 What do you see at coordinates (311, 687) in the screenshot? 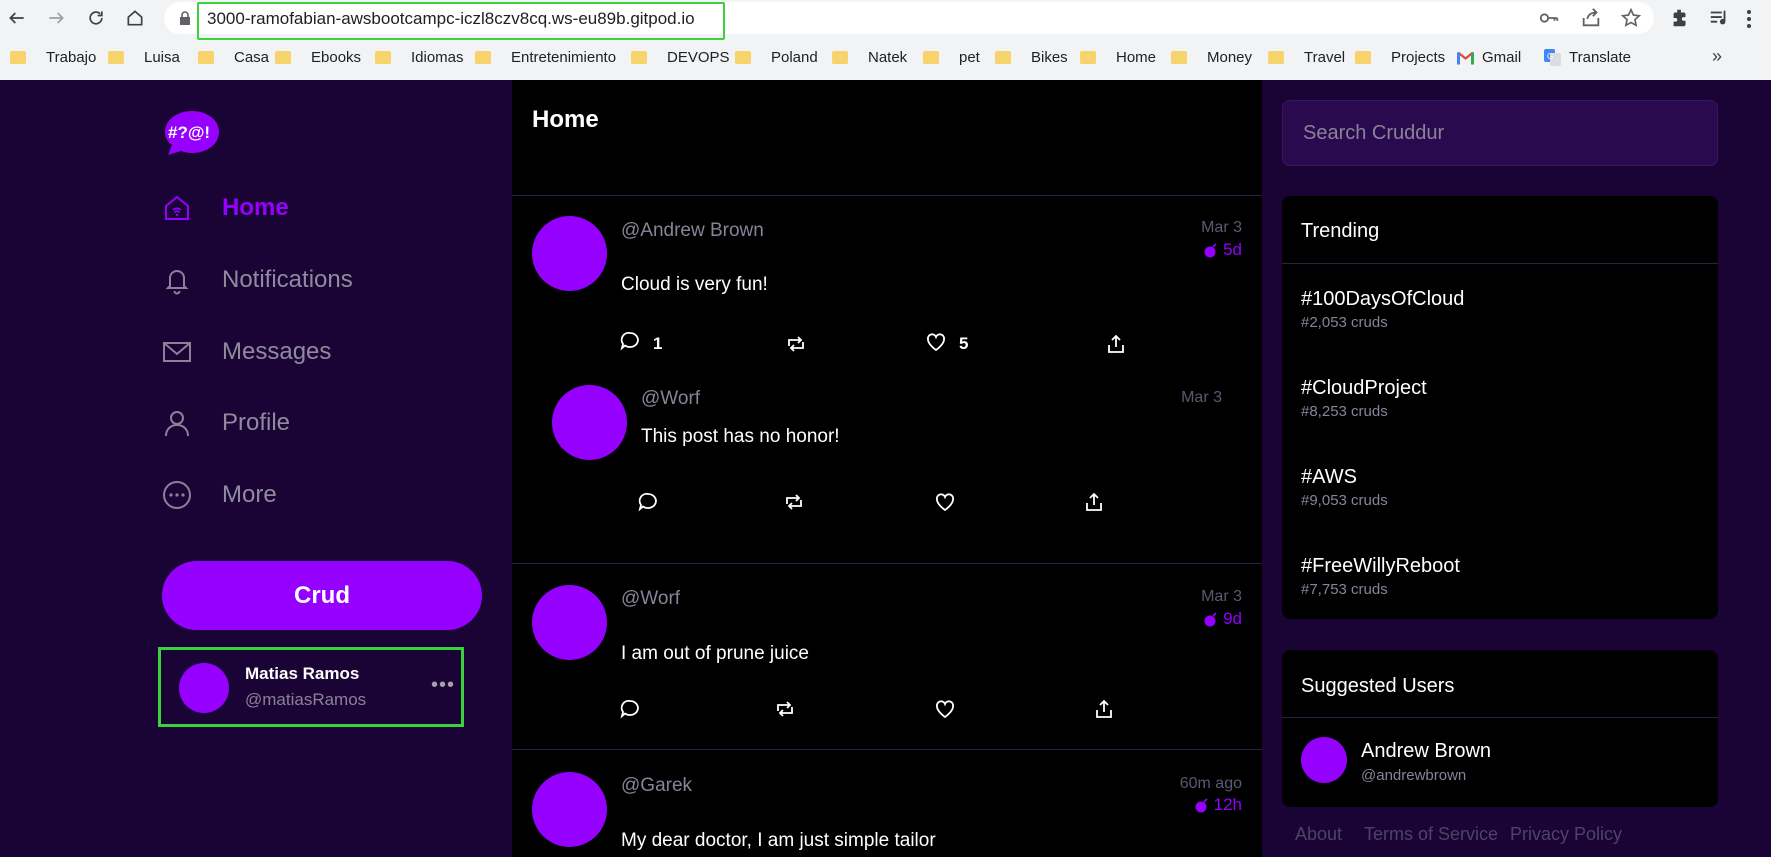
I see `profile-card: Matias Ramos @matiasRamos •••` at bounding box center [311, 687].